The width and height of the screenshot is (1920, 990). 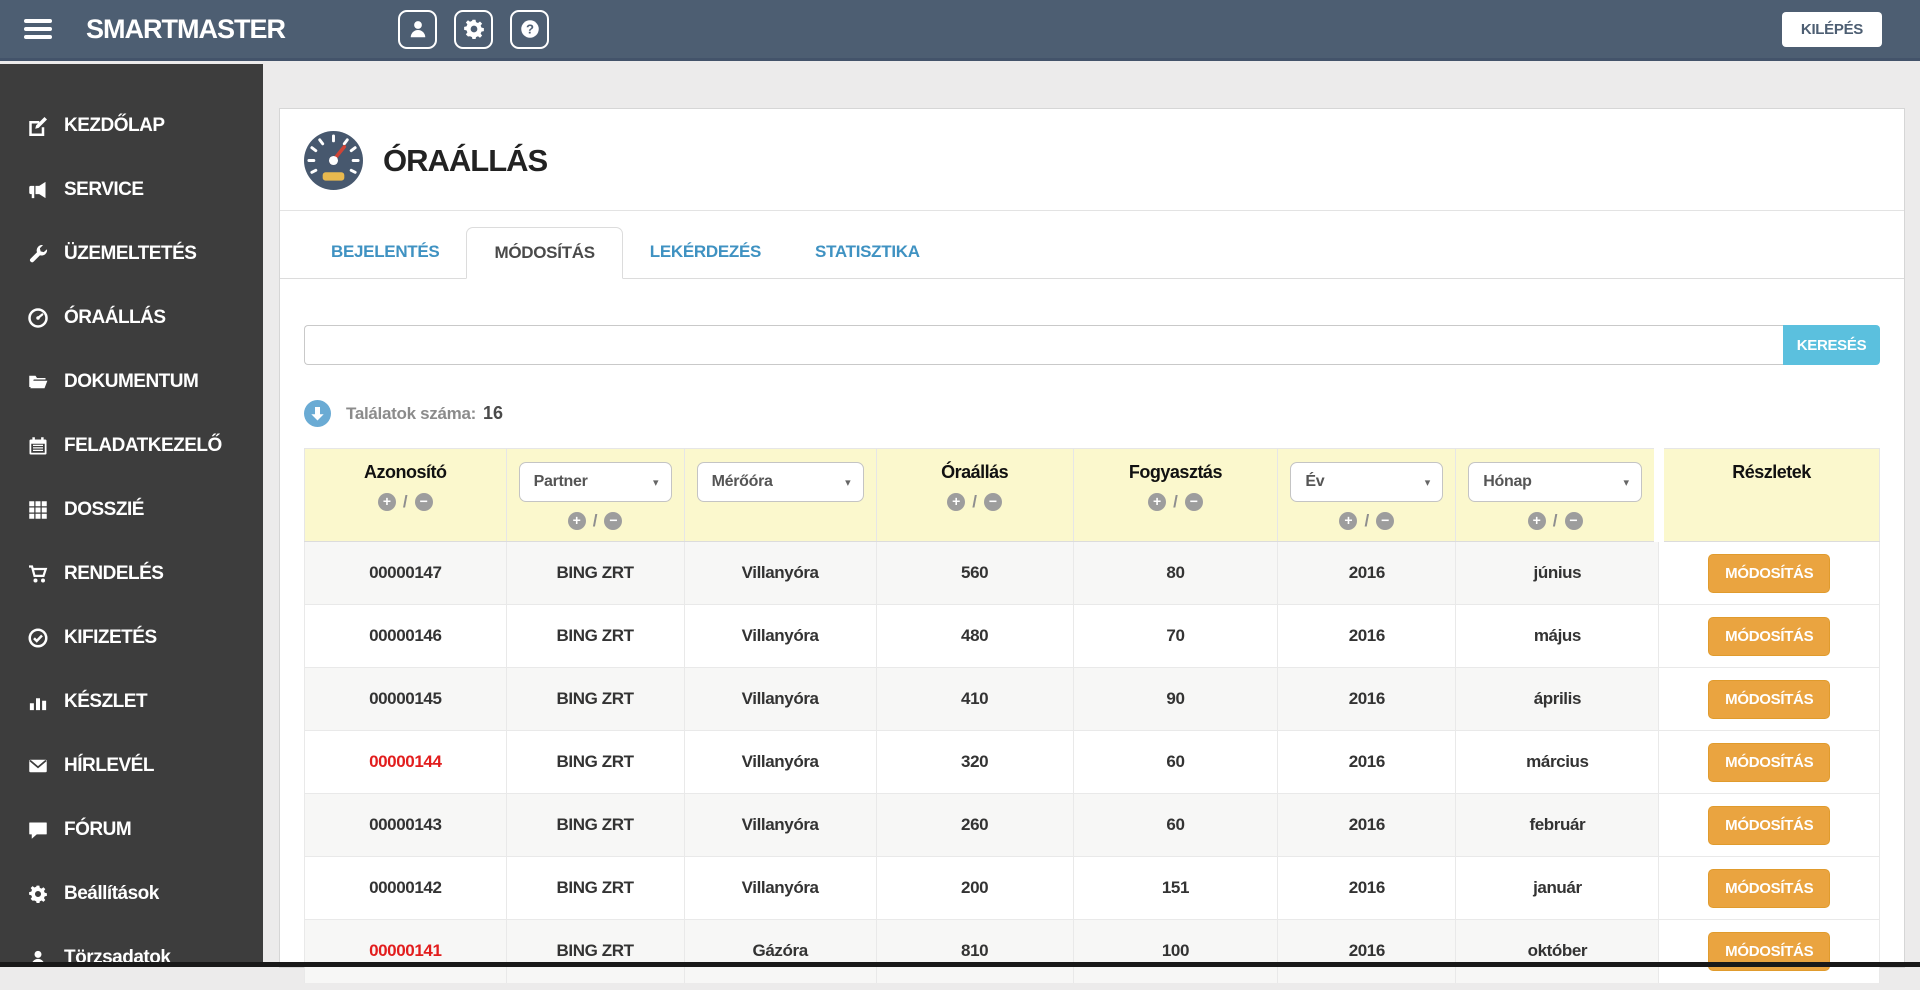 I want to click on search-input, so click(x=1043, y=345).